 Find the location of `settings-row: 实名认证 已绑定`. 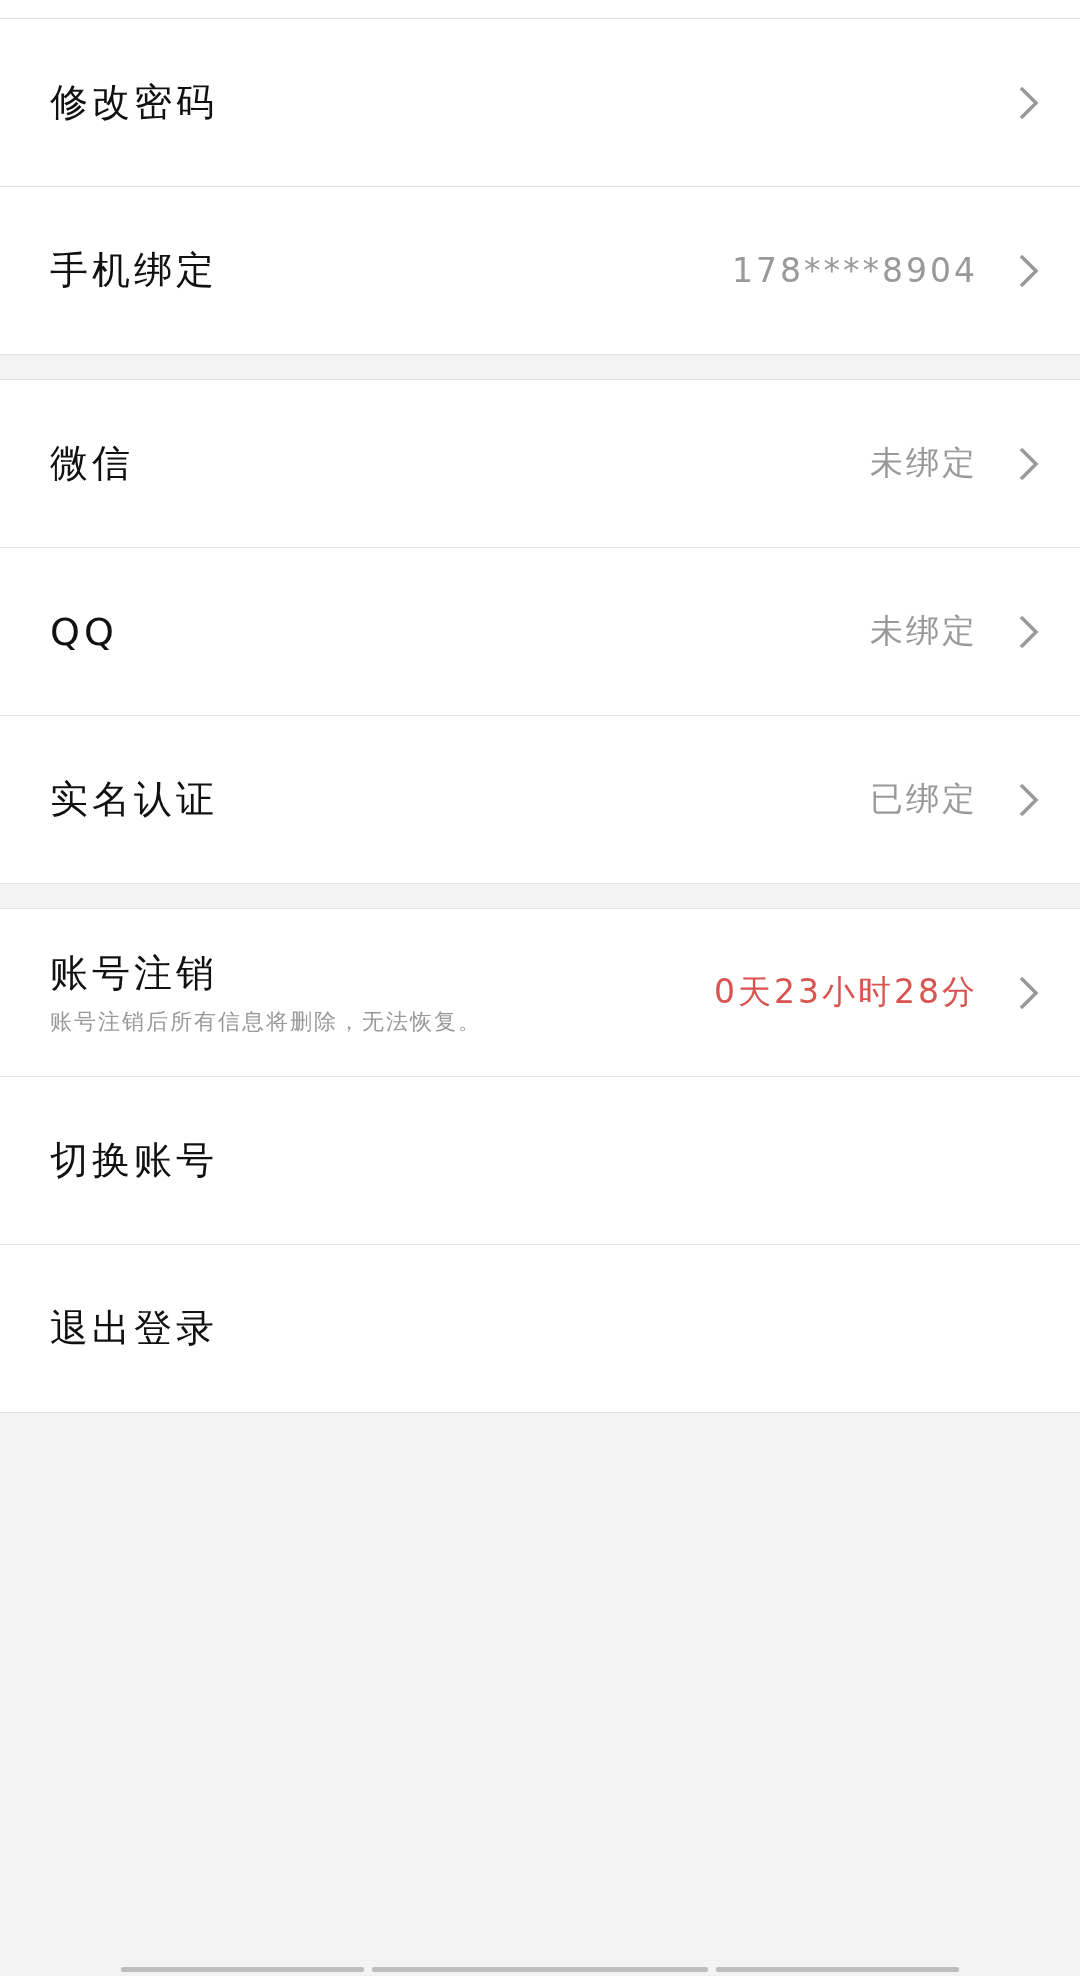

settings-row: 实名认证 已绑定 is located at coordinates (540, 800).